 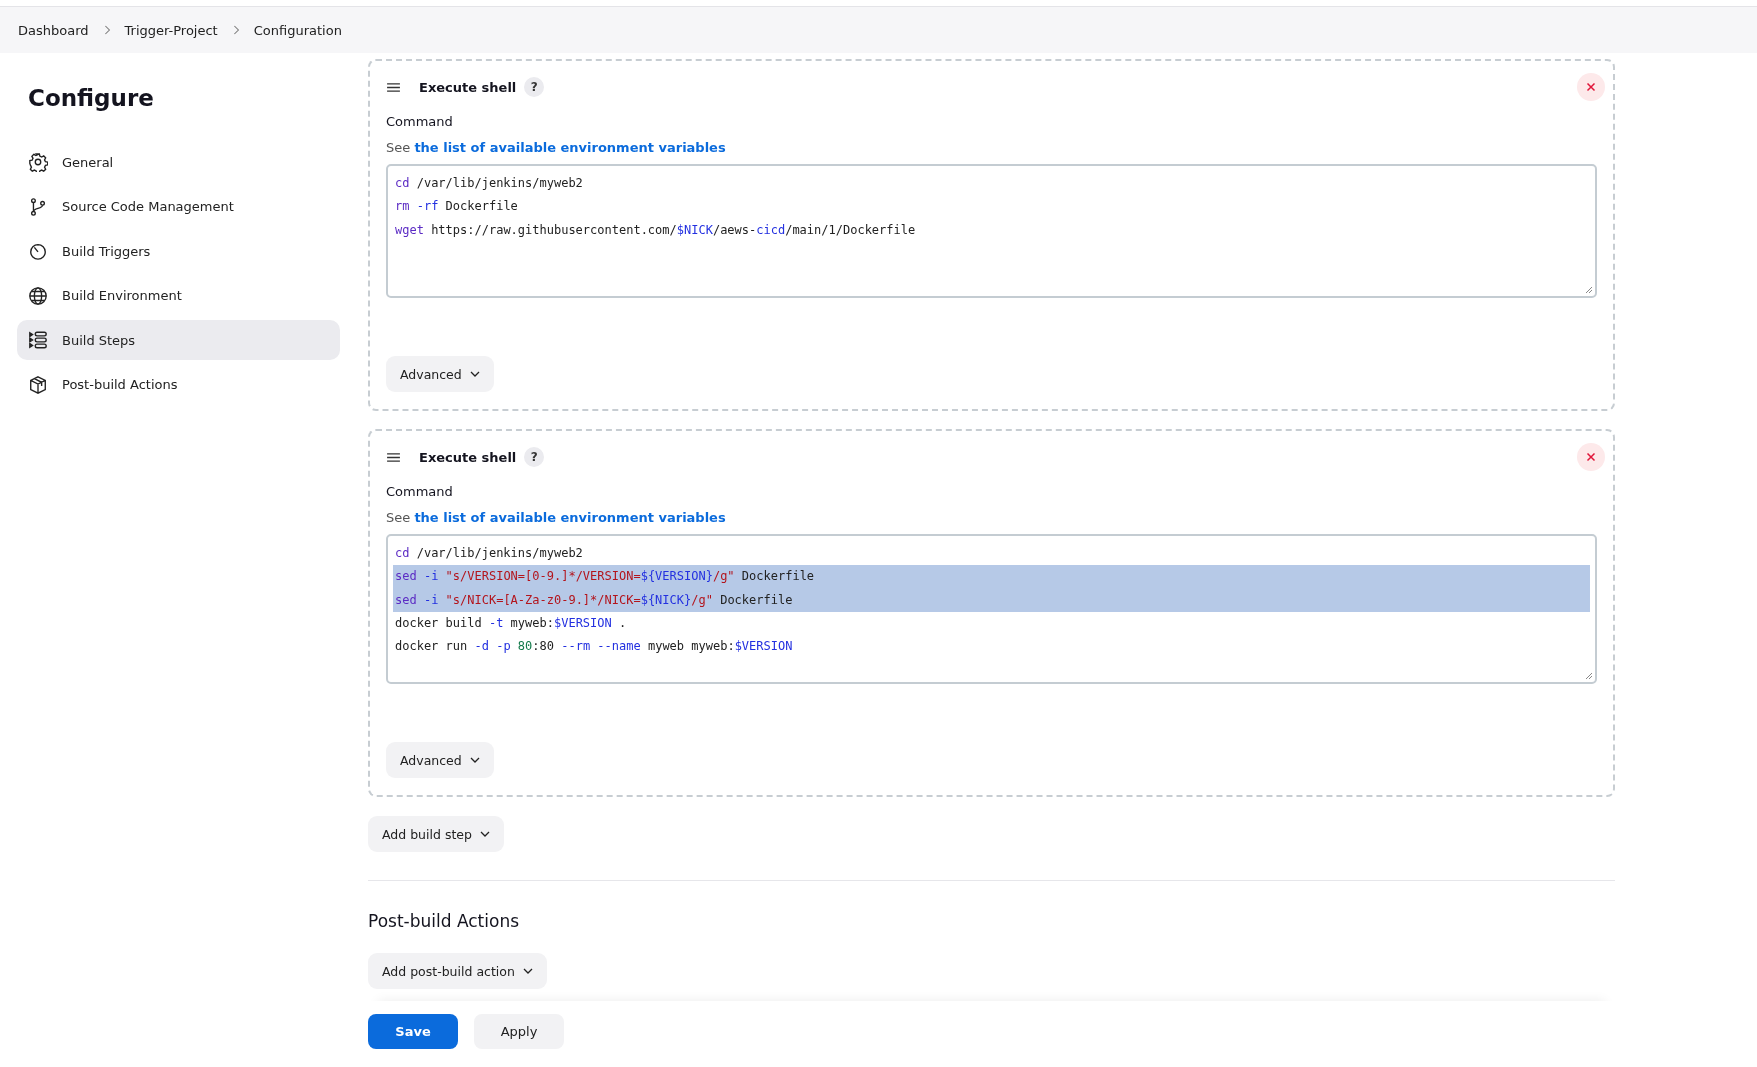 I want to click on code-line: docker build -t myweb:$VERSION ., so click(x=511, y=623).